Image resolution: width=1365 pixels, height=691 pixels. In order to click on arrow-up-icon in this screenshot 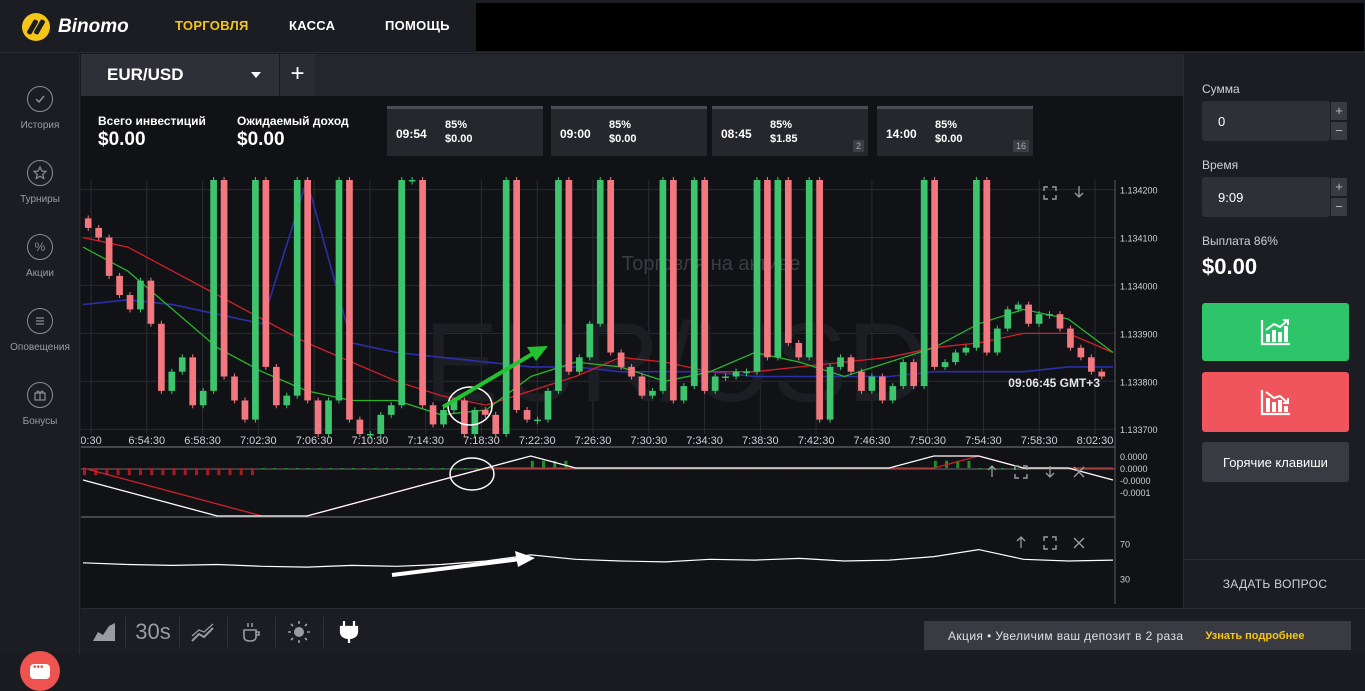, I will do `click(1021, 542)`.